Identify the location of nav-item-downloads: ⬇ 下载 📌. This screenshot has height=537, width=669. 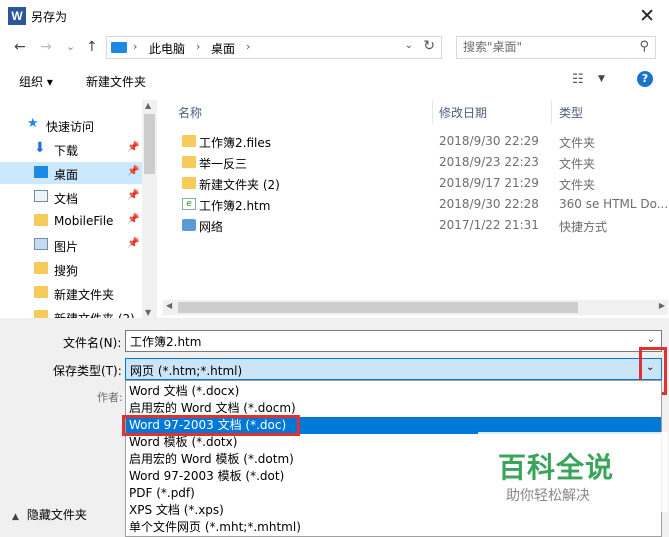
(71, 149).